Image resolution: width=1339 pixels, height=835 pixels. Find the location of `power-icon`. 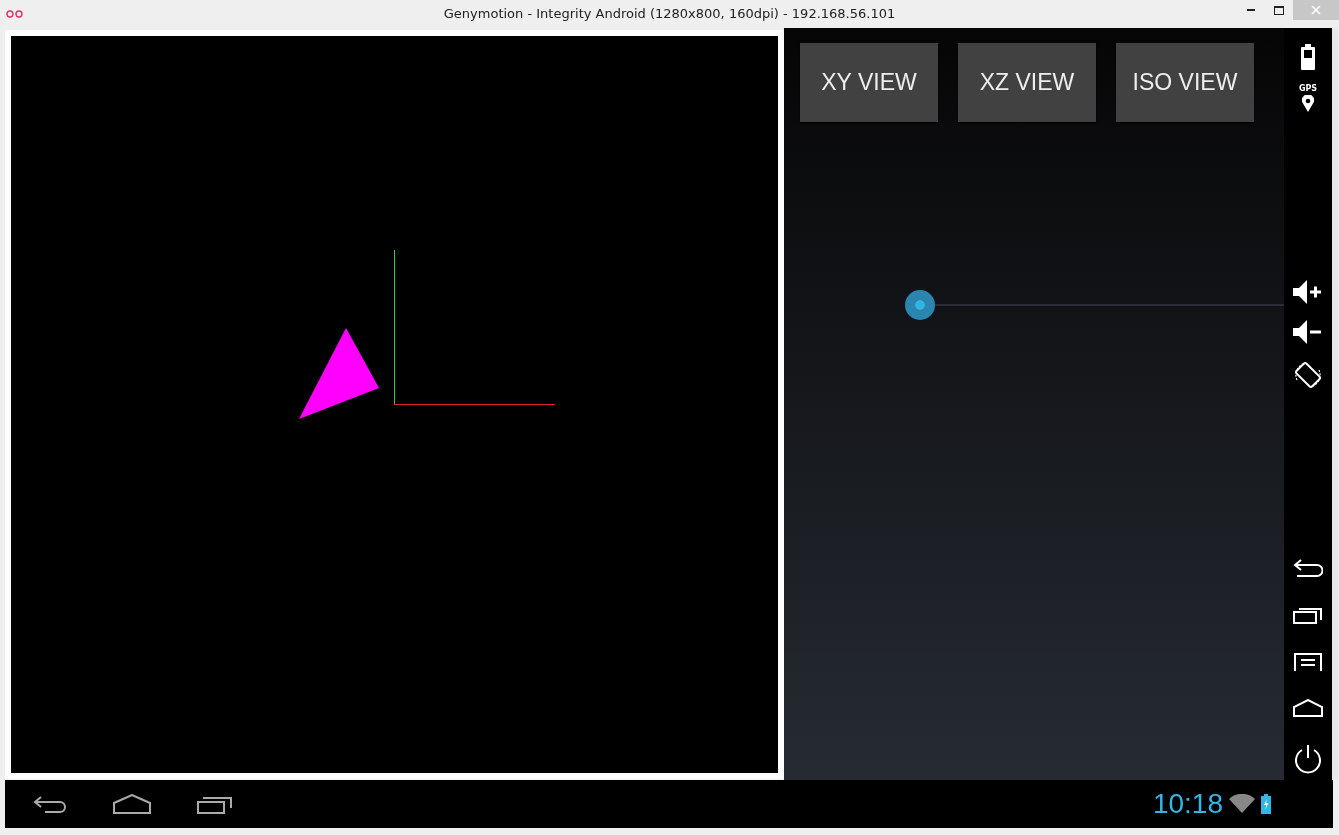

power-icon is located at coordinates (1308, 759).